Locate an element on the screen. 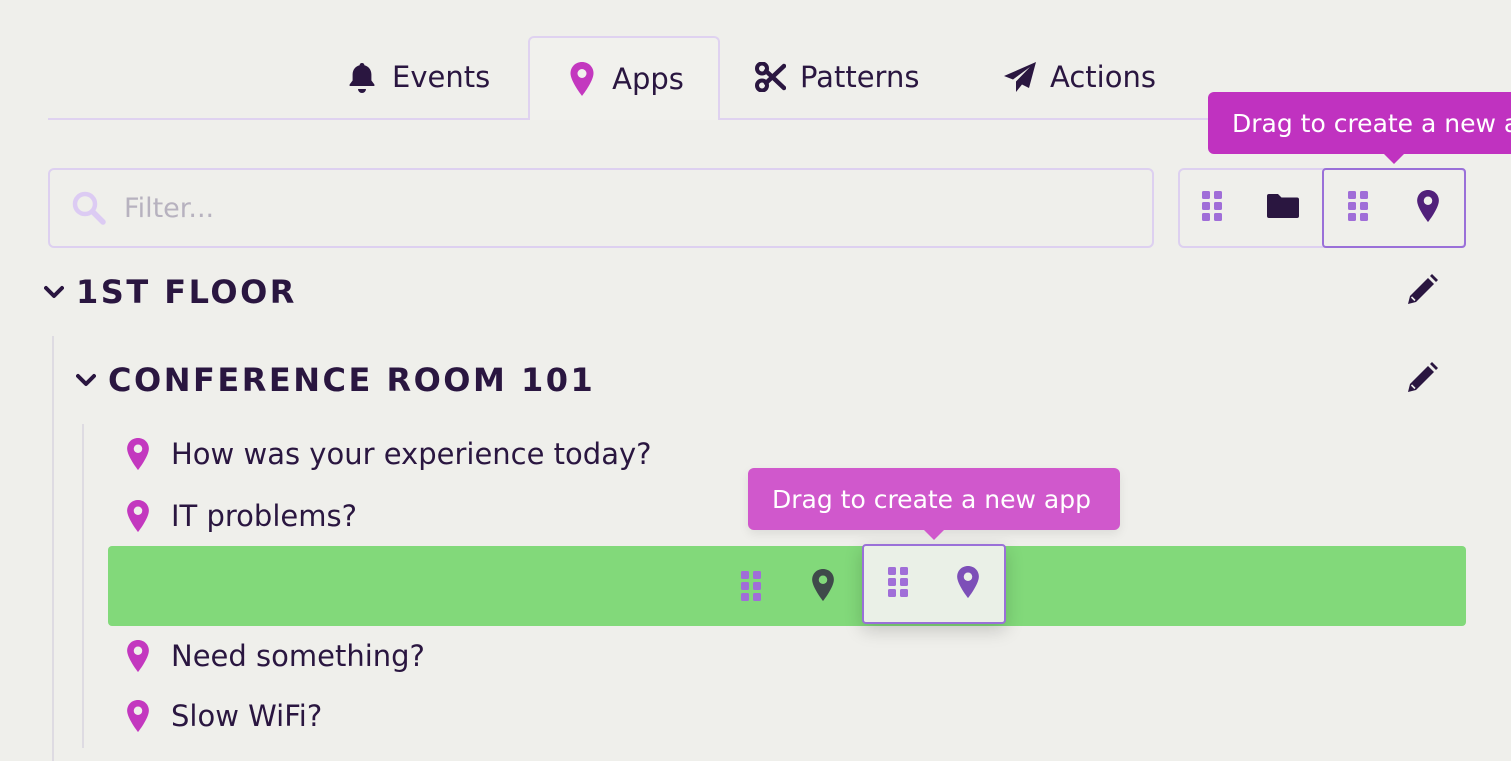  filter-box is located at coordinates (601, 208).